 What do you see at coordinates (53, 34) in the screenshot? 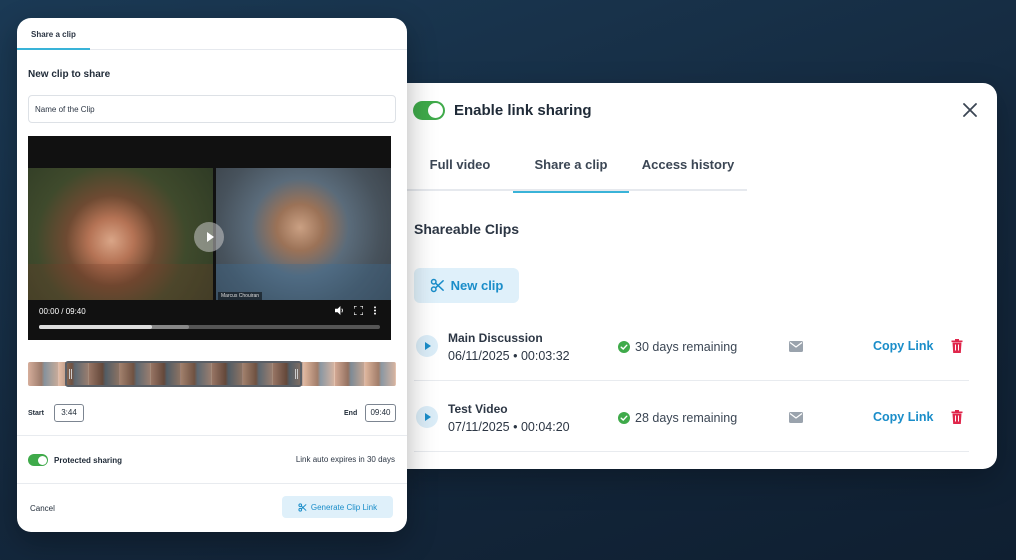
I see `tab-share-a-clip-small: Share a clip` at bounding box center [53, 34].